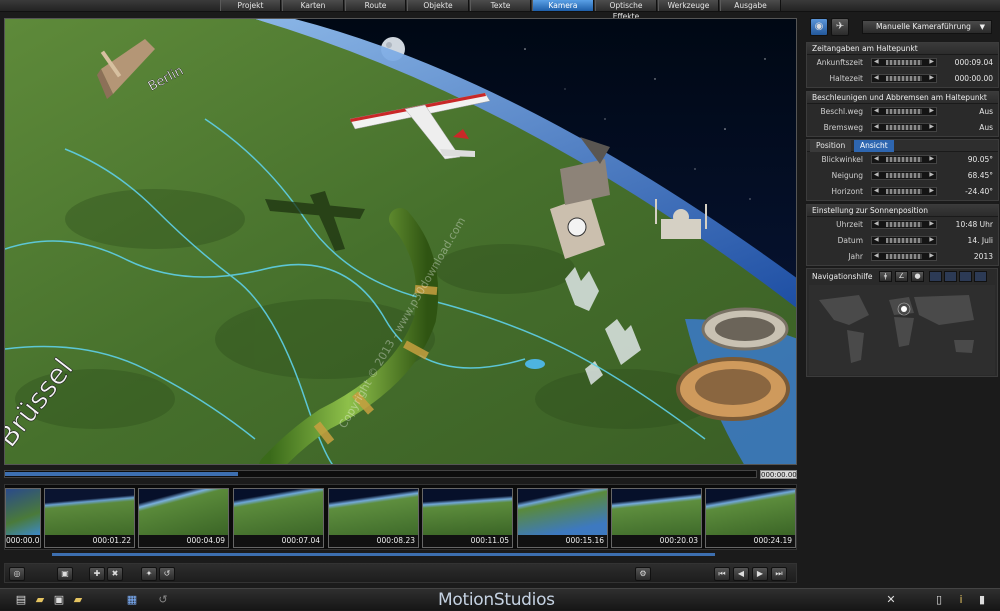 The image size is (1000, 611). I want to click on param-value: 000:00.00, so click(973, 78).